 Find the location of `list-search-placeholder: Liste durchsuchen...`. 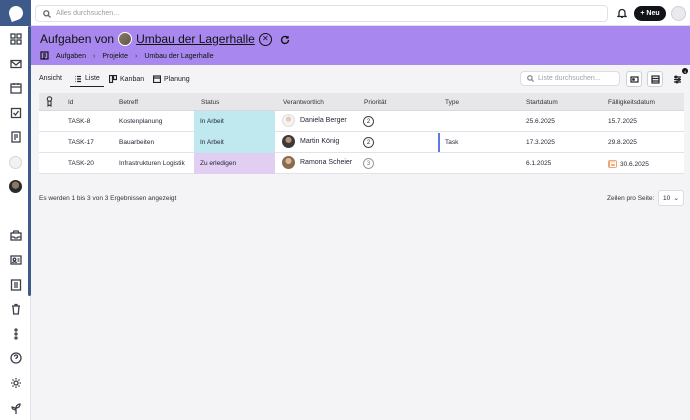

list-search-placeholder: Liste durchsuchen... is located at coordinates (569, 78).